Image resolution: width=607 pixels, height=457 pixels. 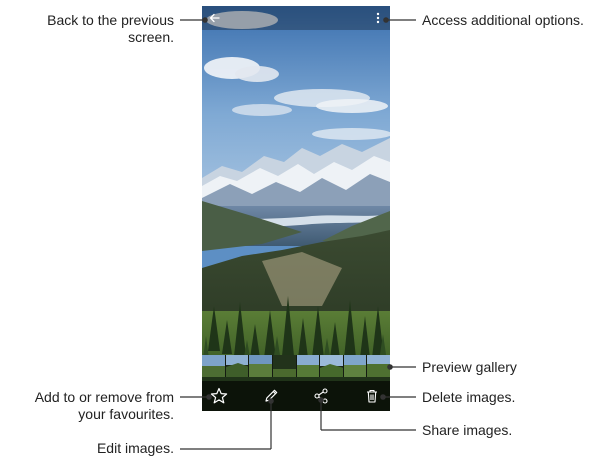 What do you see at coordinates (469, 397) in the screenshot?
I see `delete-annotation: Delete images.` at bounding box center [469, 397].